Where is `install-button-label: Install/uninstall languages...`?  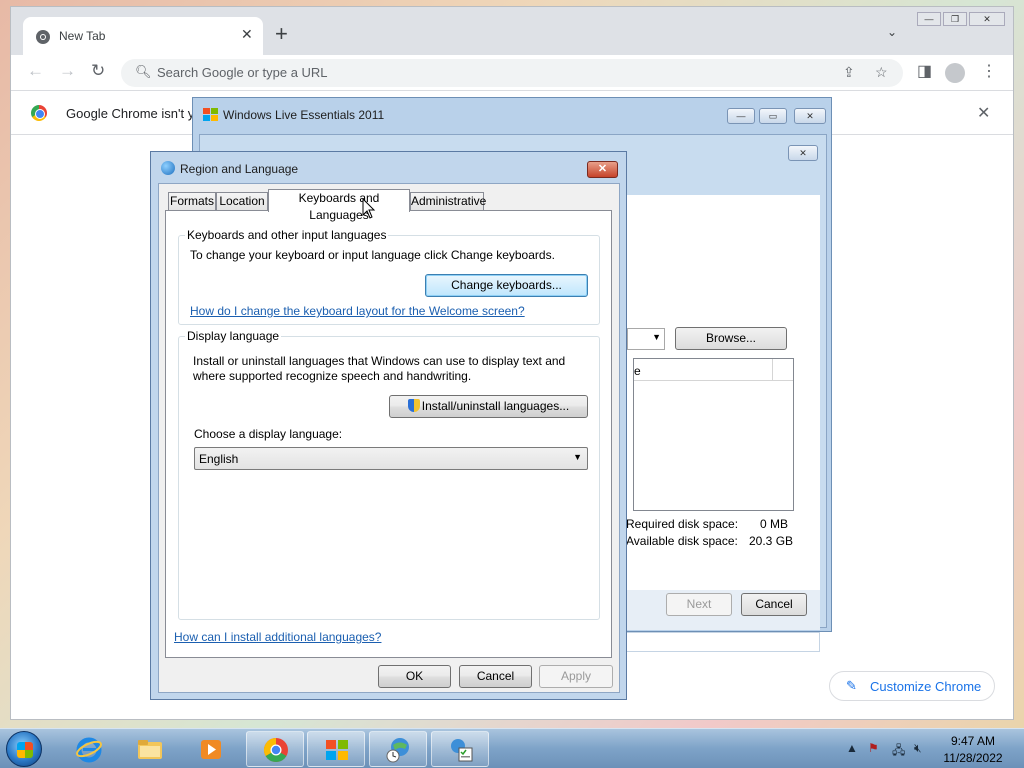
install-button-label: Install/uninstall languages... is located at coordinates (495, 406).